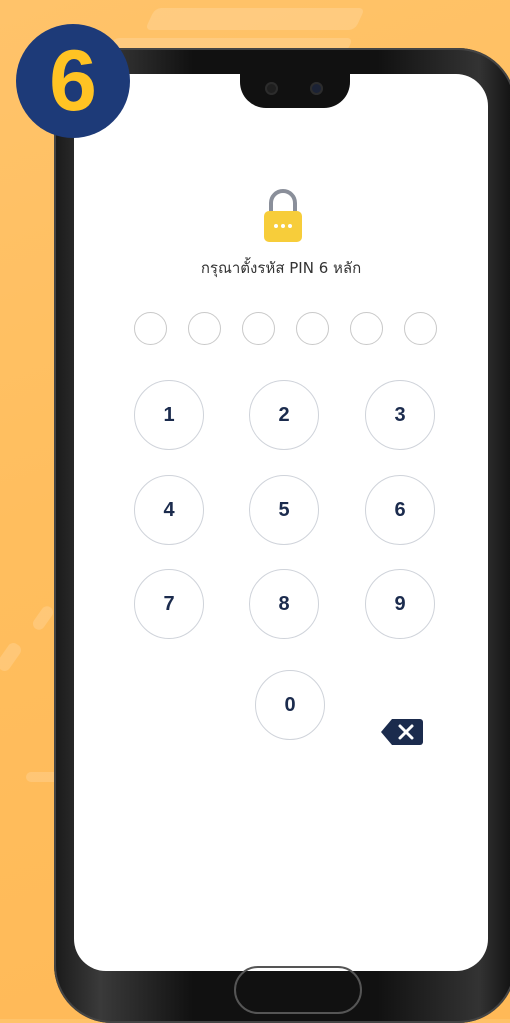 The image size is (510, 1023). What do you see at coordinates (169, 510) in the screenshot?
I see `keypad-key-4: 4` at bounding box center [169, 510].